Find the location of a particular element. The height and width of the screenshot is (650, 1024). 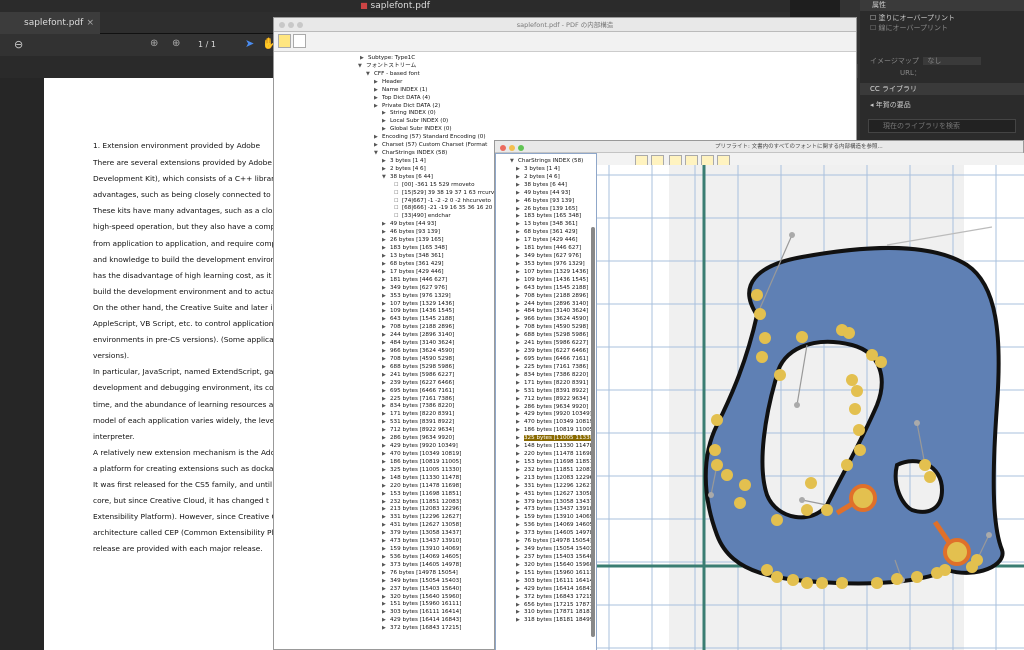

overprint-stroke-checkbox: ☐ 線にオーバープリント is located at coordinates (947, 28).